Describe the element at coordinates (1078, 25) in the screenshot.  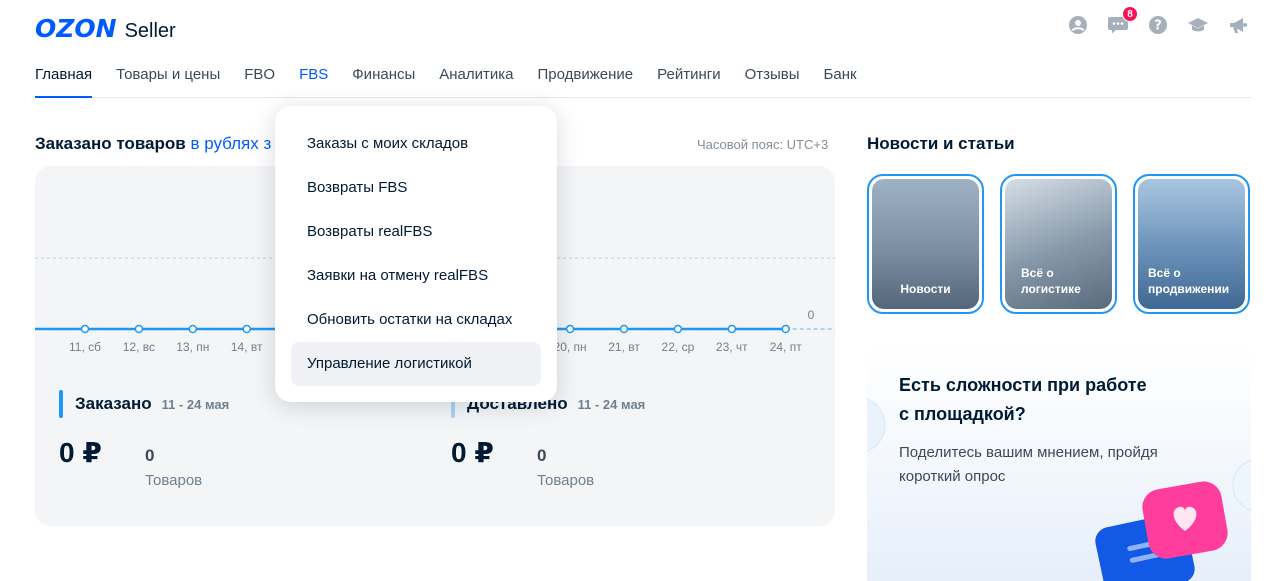
I see `profile-icon` at that location.